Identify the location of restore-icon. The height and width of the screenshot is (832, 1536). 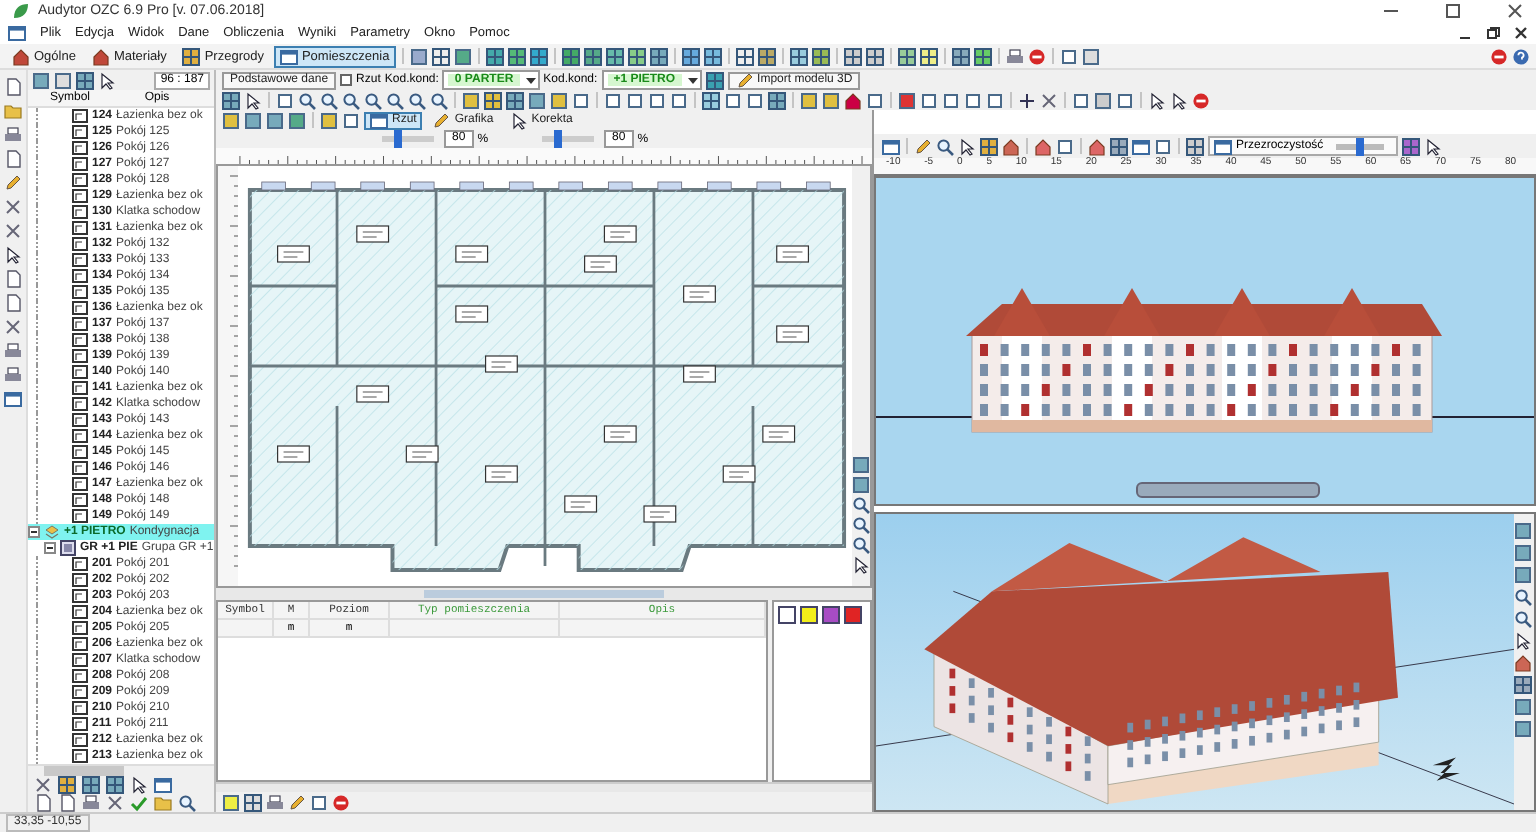
(1493, 33).